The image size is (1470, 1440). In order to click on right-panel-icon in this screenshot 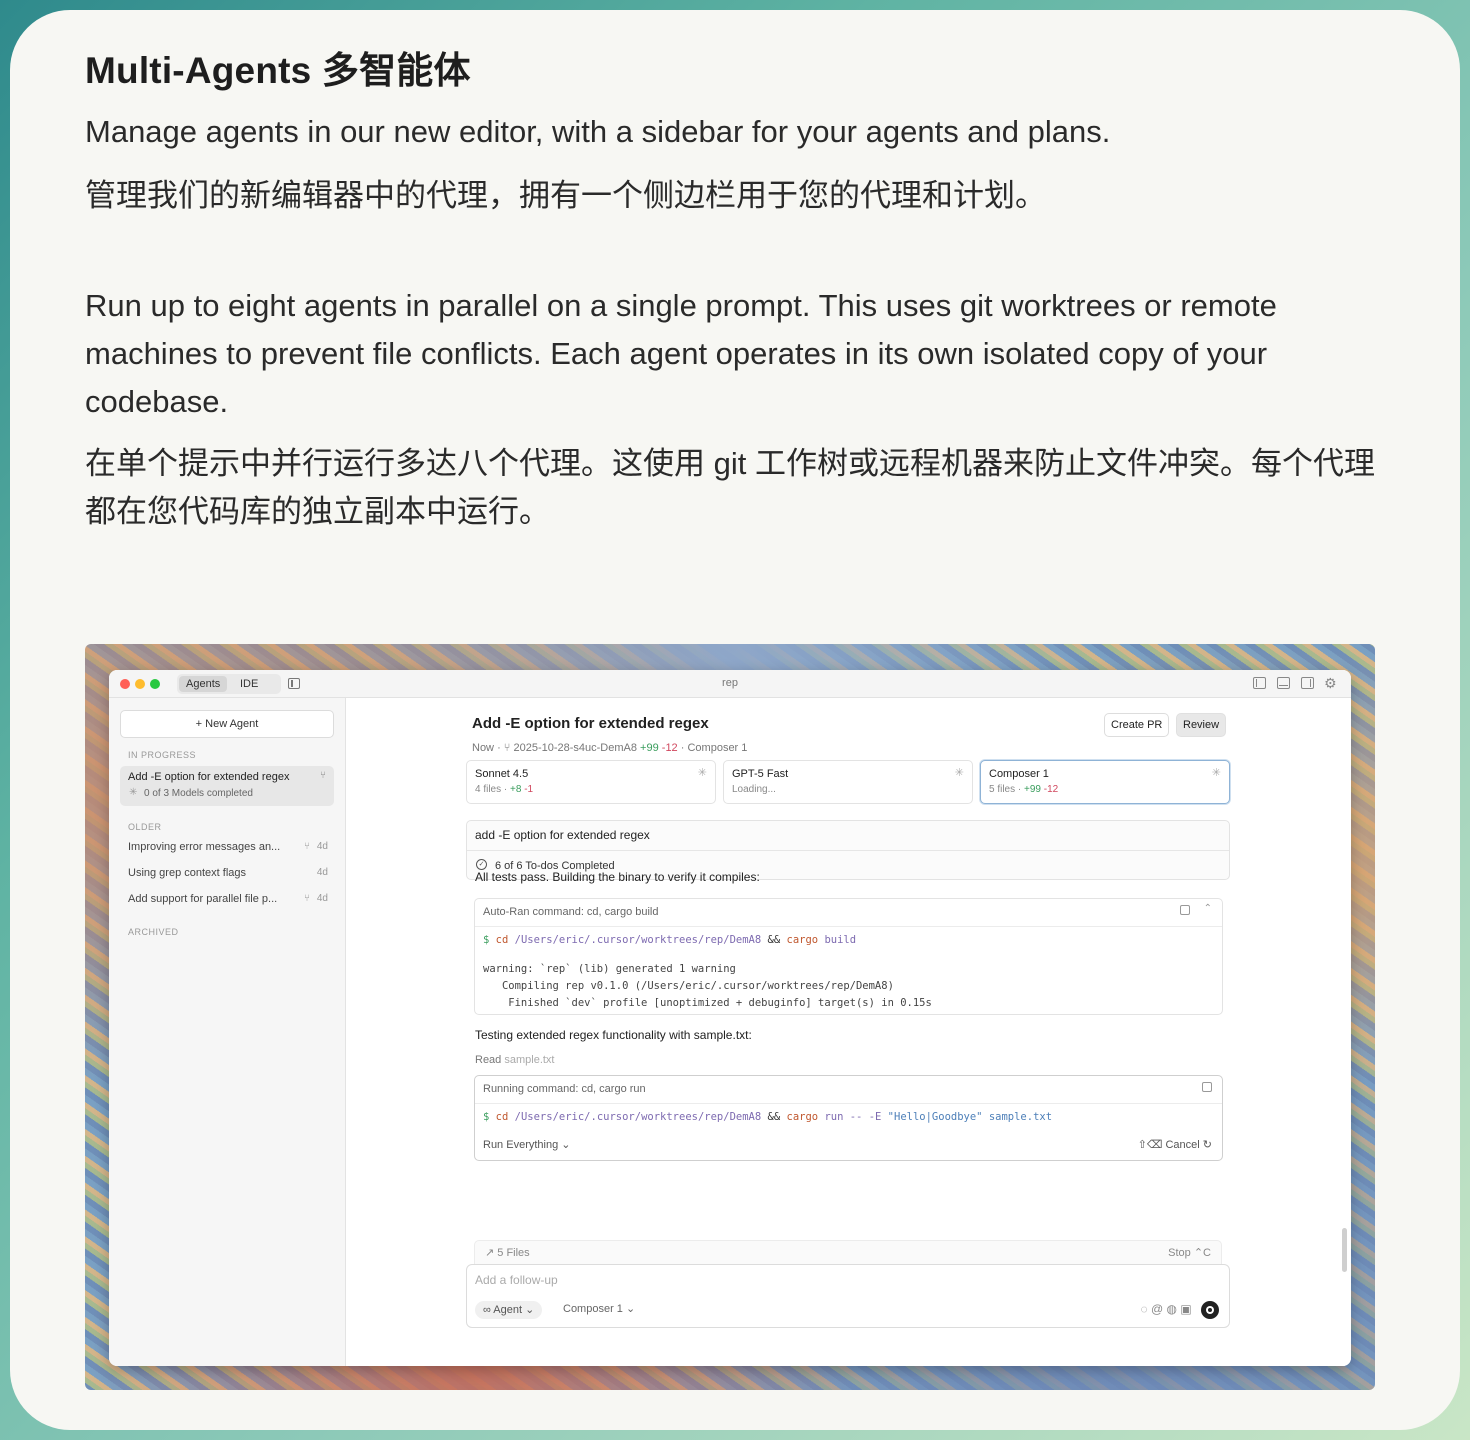, I will do `click(1307, 683)`.